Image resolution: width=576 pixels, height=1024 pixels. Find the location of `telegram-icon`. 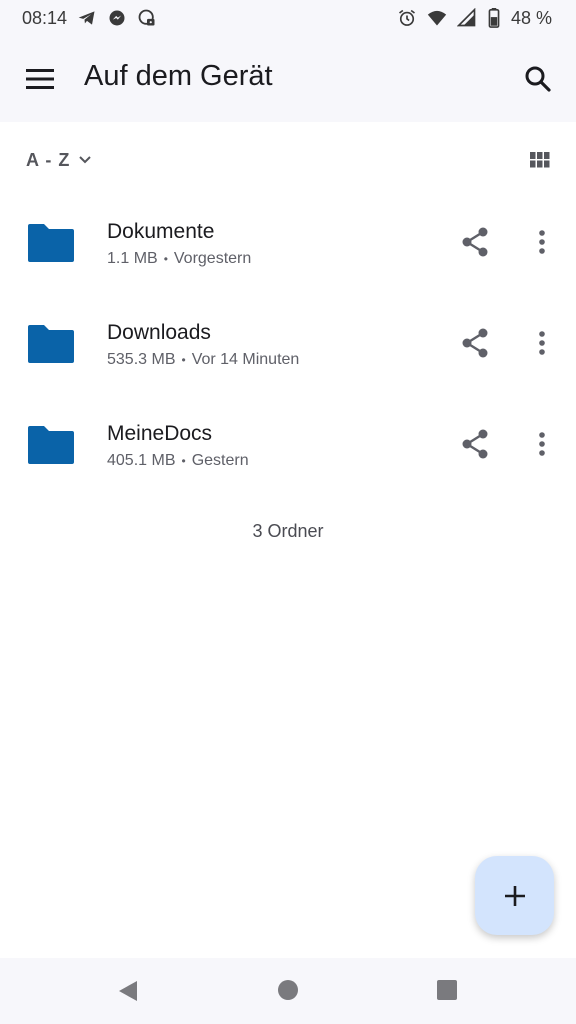

telegram-icon is located at coordinates (87, 18).